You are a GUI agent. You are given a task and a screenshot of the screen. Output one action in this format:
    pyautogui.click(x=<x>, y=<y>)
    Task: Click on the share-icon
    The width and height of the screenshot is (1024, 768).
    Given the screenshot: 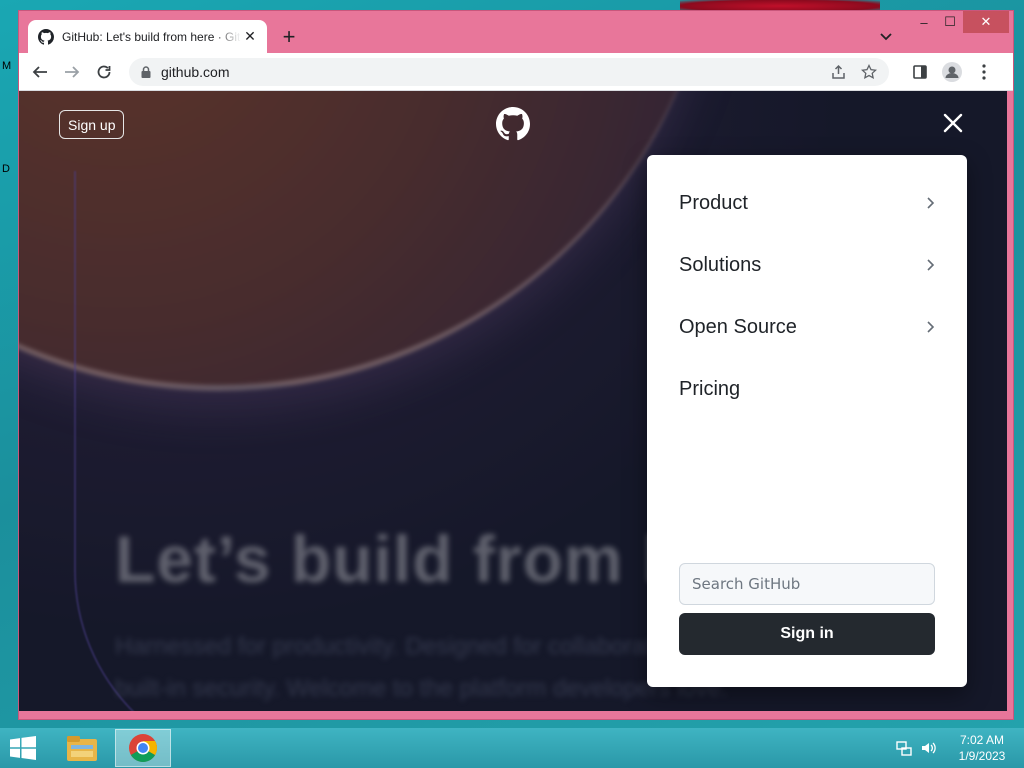 What is the action you would take?
    pyautogui.click(x=839, y=72)
    